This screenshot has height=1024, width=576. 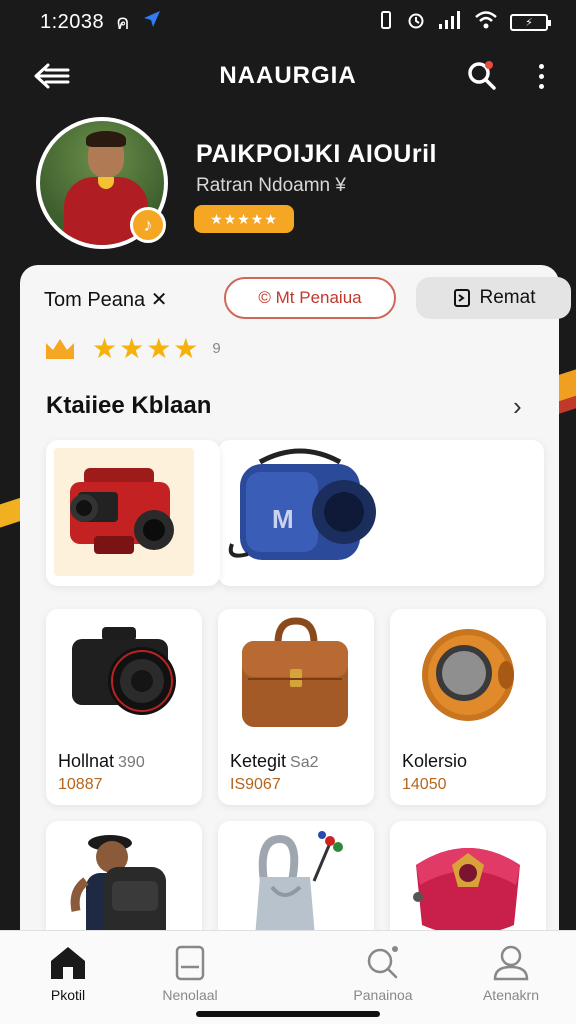 What do you see at coordinates (72, 21) in the screenshot?
I see `status-time: 1:2038` at bounding box center [72, 21].